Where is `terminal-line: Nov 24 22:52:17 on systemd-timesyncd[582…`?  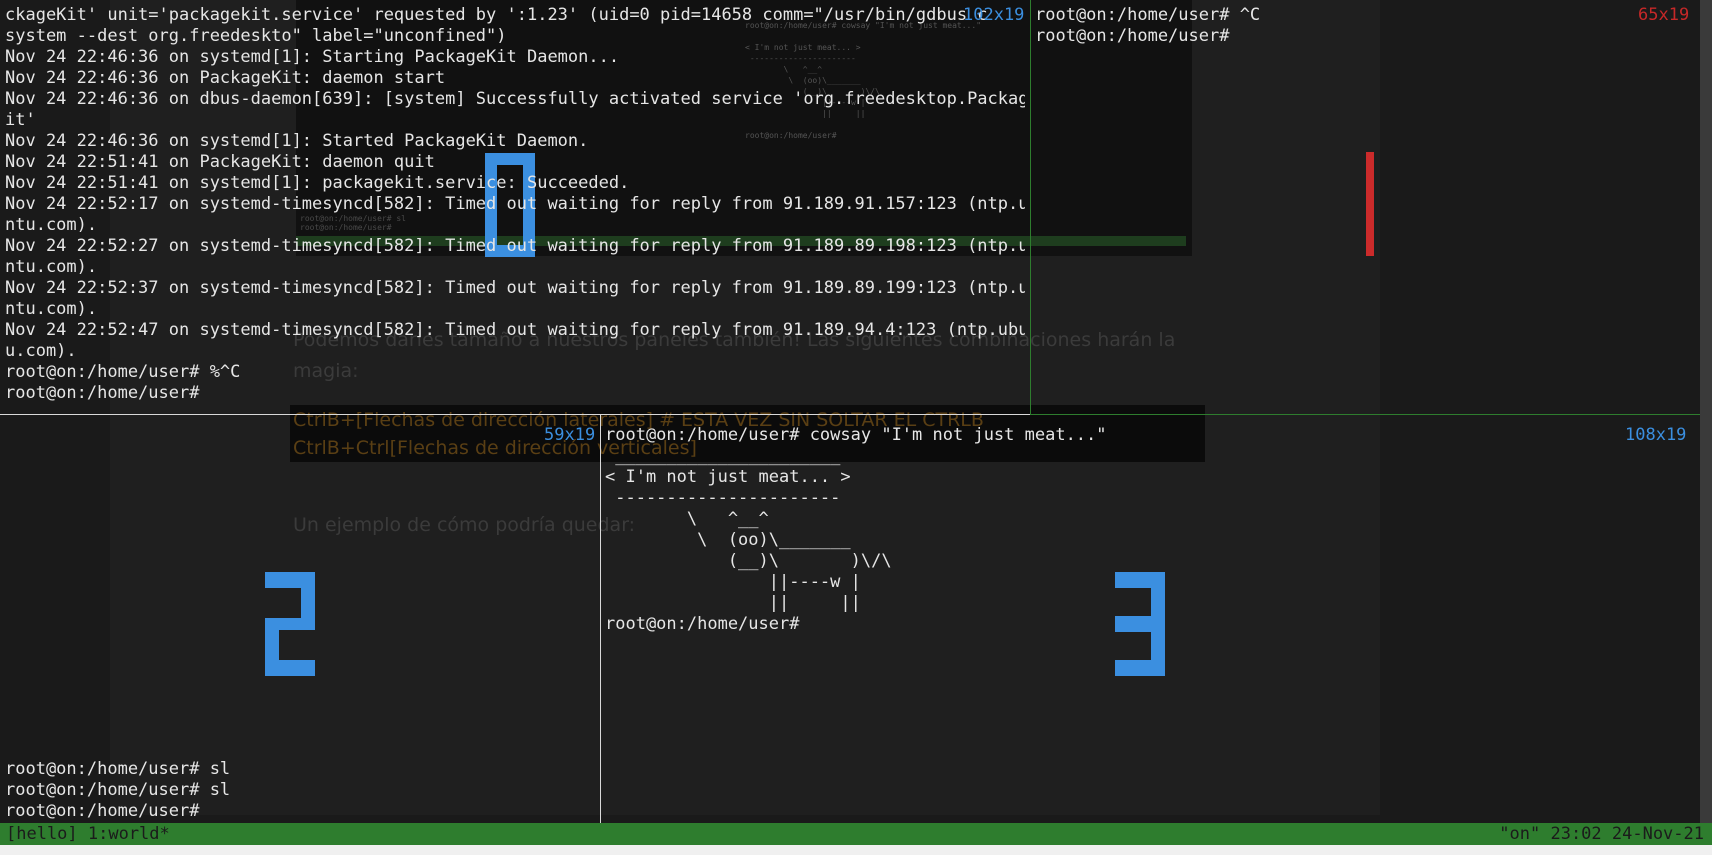
terminal-line: Nov 24 22:52:17 on systemd-timesyncd[582… is located at coordinates (515, 204).